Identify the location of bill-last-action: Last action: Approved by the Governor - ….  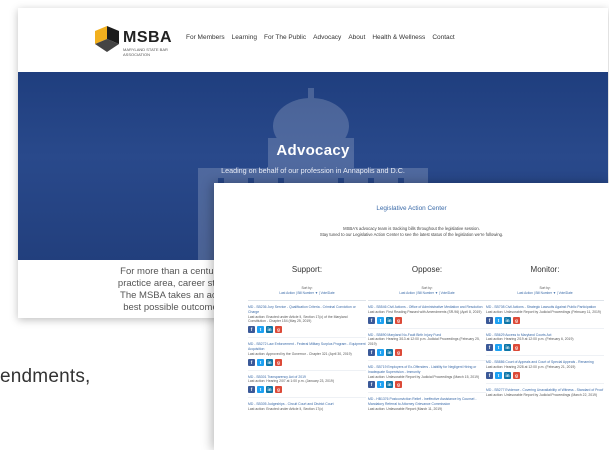
(300, 353).